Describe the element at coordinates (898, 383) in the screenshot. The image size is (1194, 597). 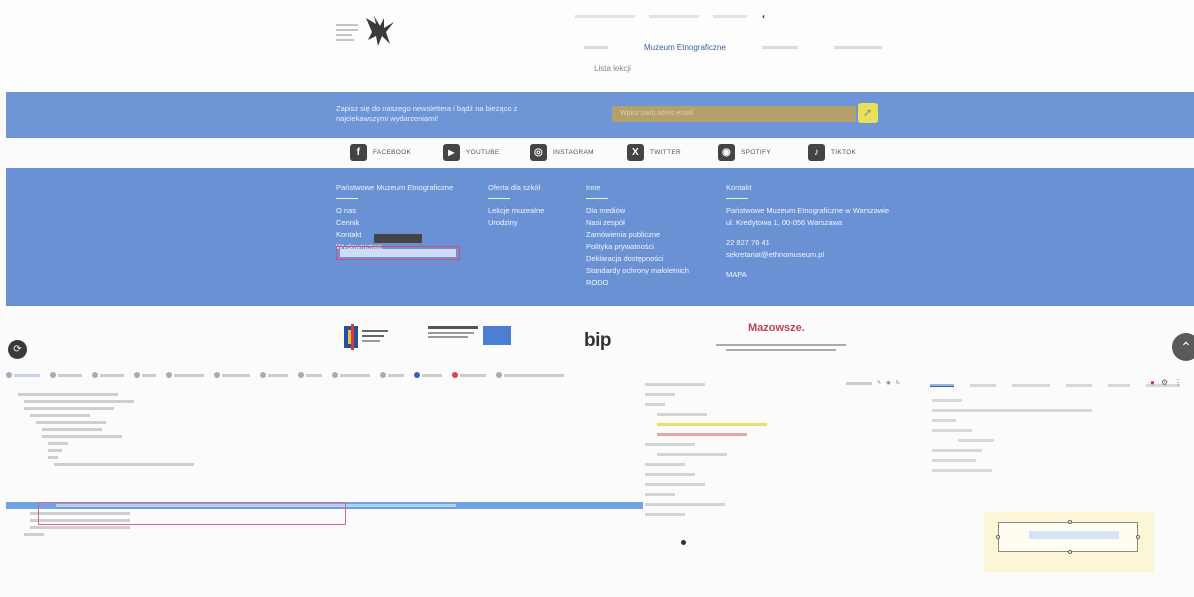
I see `refresh-icon: ↻` at that location.